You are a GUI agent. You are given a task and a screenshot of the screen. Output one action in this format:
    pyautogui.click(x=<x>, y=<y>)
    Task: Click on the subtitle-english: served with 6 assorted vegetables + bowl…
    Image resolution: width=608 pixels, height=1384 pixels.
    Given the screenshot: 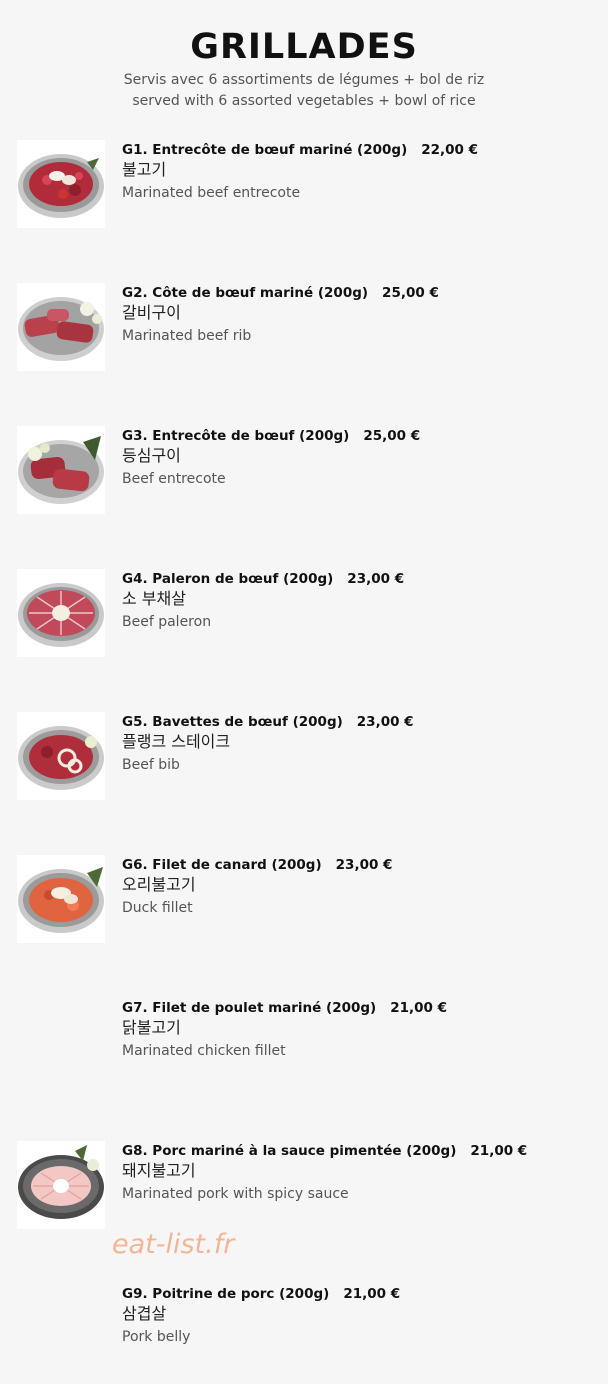 What is the action you would take?
    pyautogui.click(x=304, y=101)
    